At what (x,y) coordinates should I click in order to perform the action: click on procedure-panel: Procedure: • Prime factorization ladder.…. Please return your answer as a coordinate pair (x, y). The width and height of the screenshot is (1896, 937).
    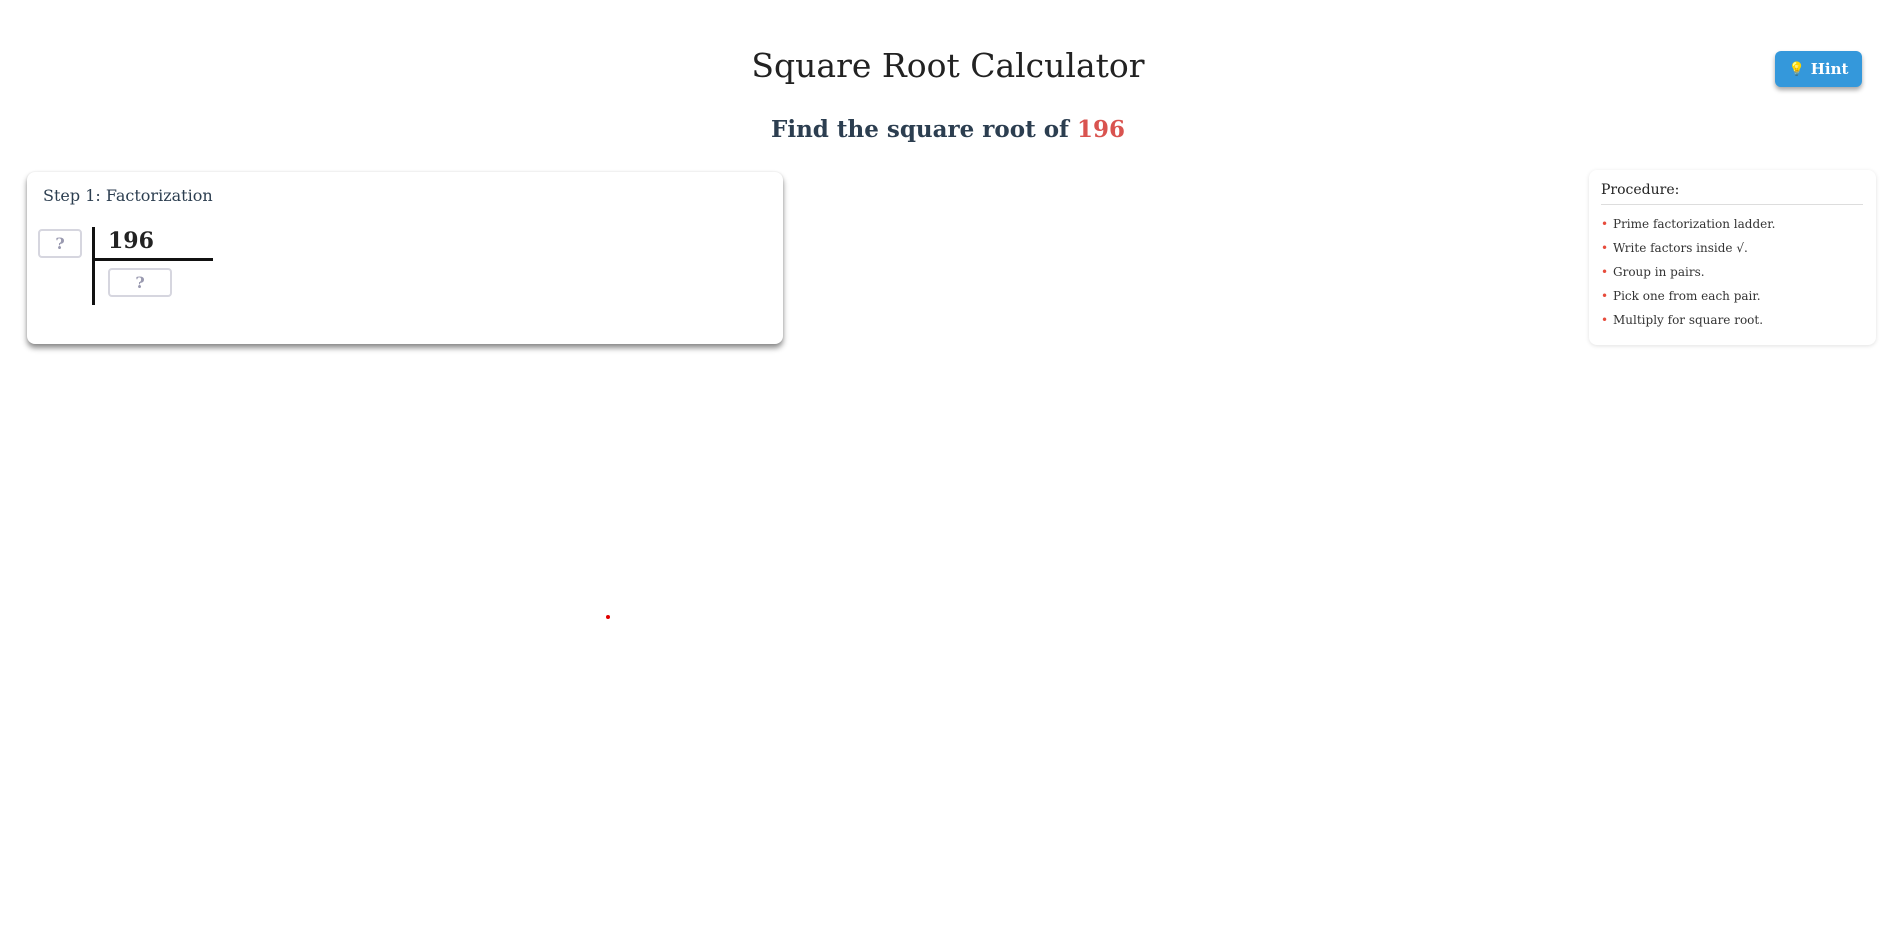
    Looking at the image, I should click on (1732, 257).